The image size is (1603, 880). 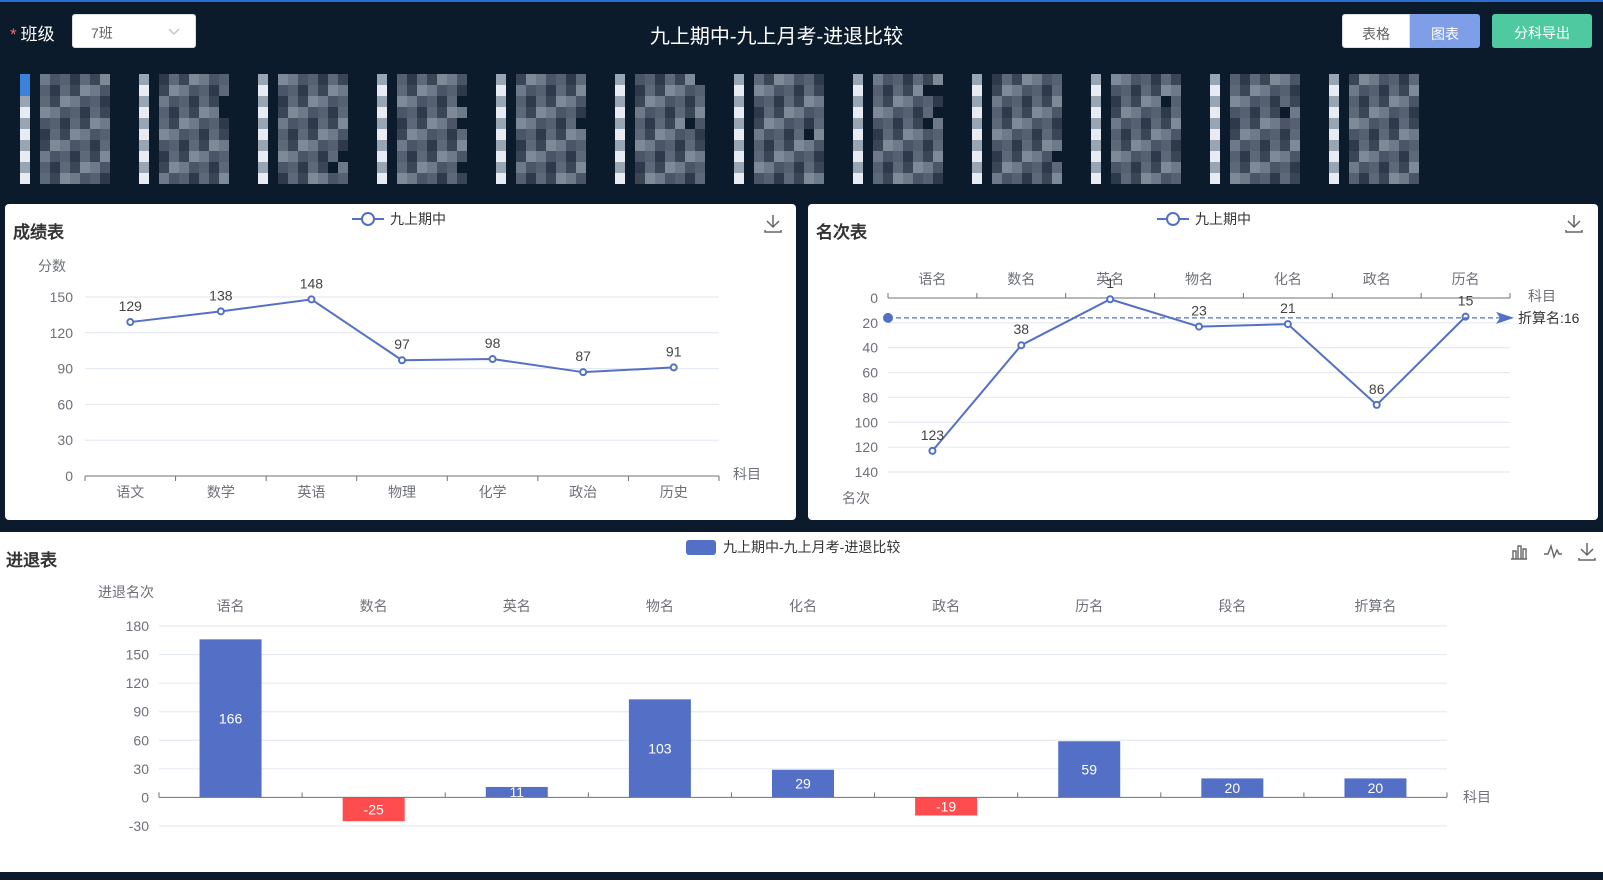 What do you see at coordinates (583, 356) in the screenshot?
I see `data-label: 87` at bounding box center [583, 356].